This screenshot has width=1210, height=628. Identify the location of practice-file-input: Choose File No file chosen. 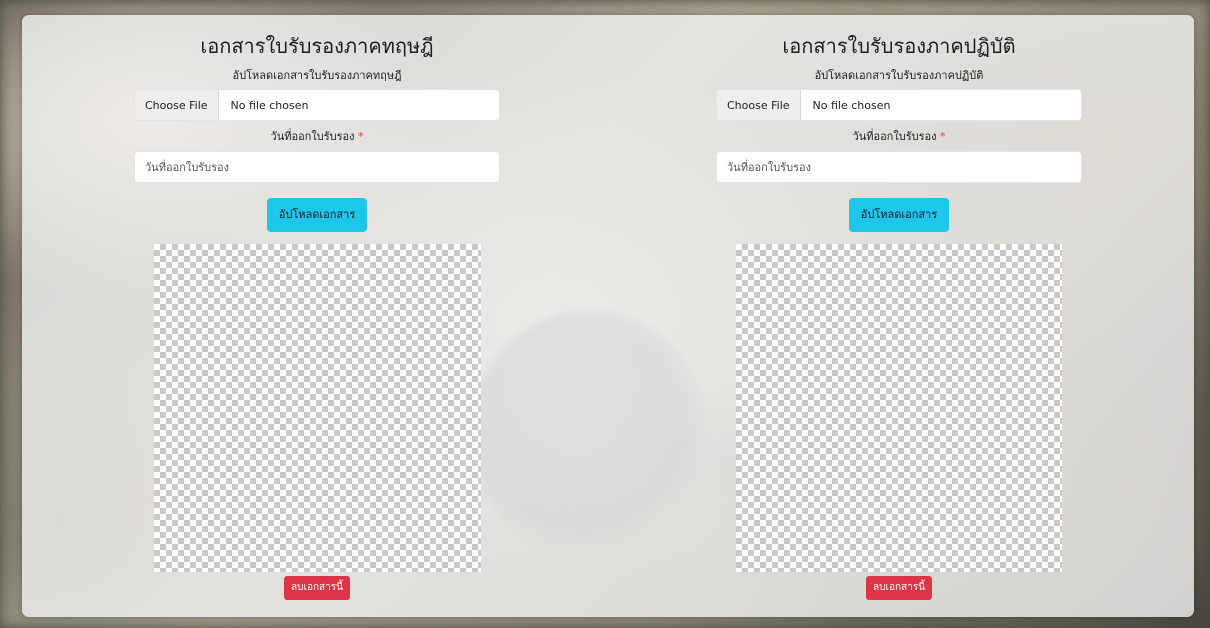
(899, 105).